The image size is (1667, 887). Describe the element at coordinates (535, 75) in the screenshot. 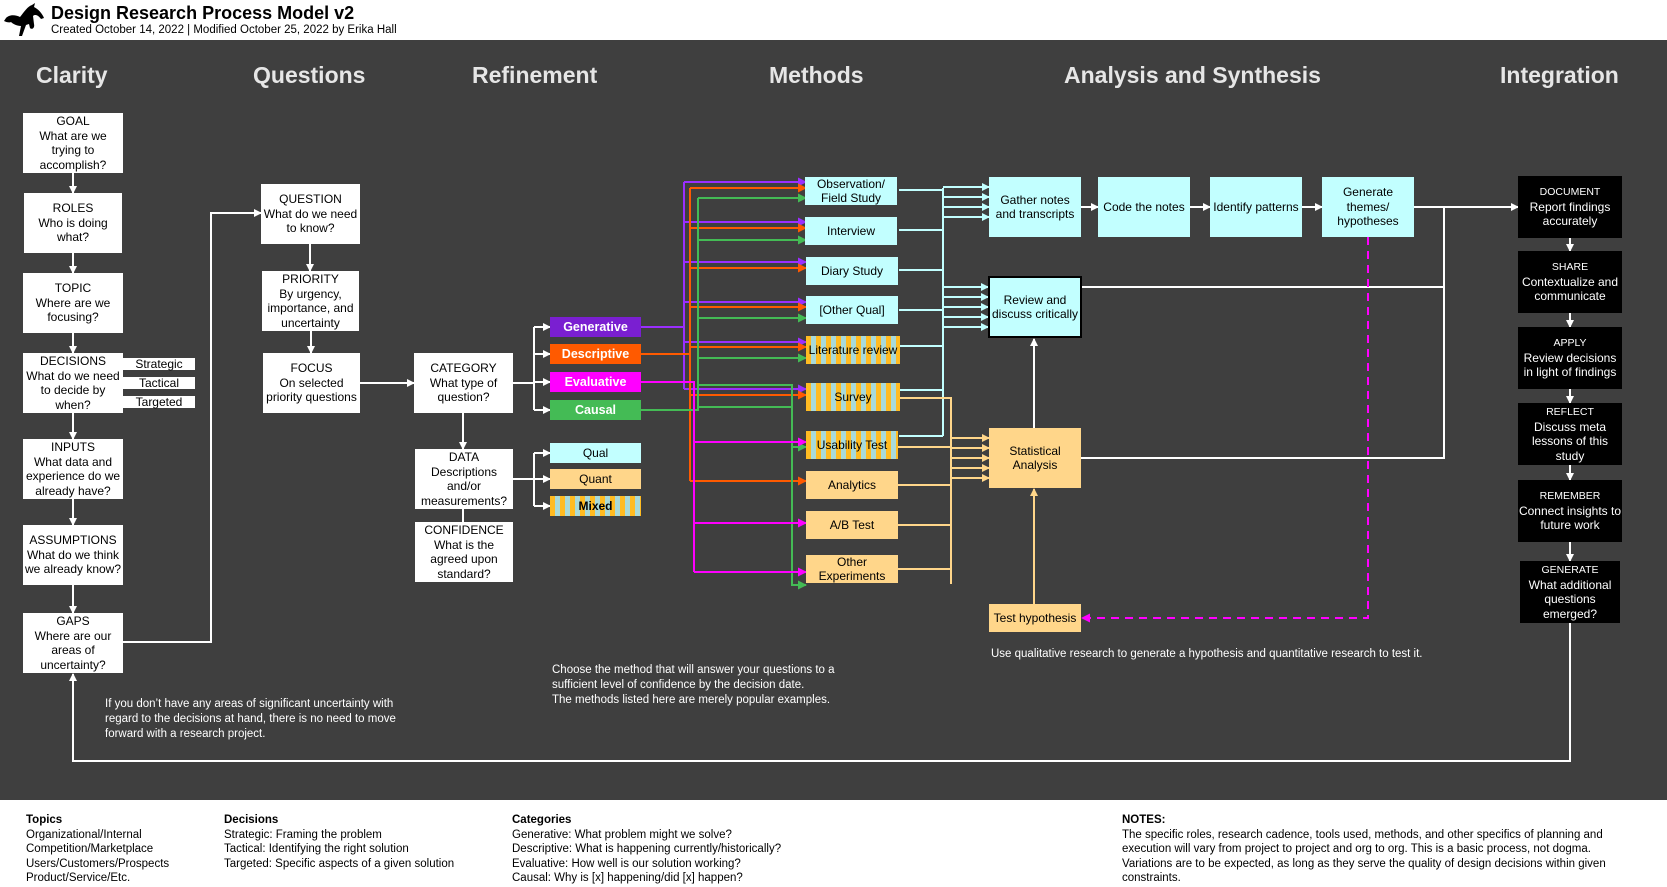

I see `stage-title-refinement: Refinement` at that location.